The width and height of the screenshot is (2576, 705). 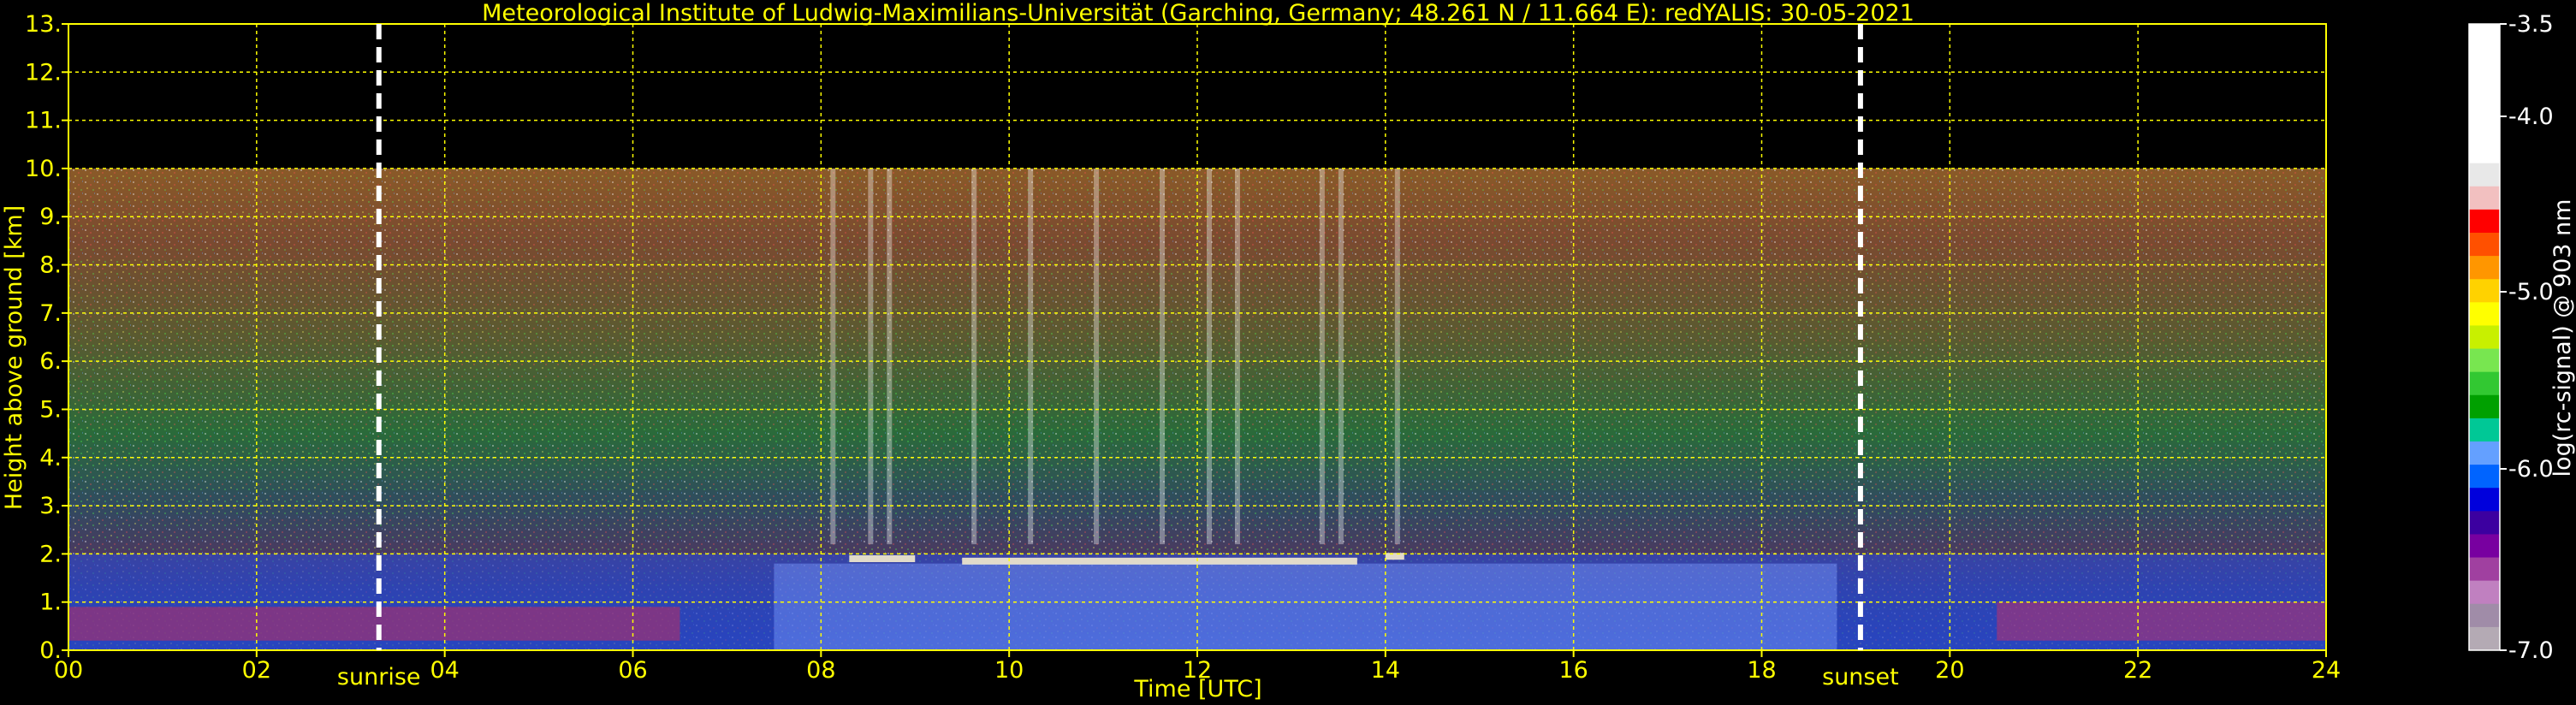 I want to click on x-tick-label: 22, so click(x=2137, y=670).